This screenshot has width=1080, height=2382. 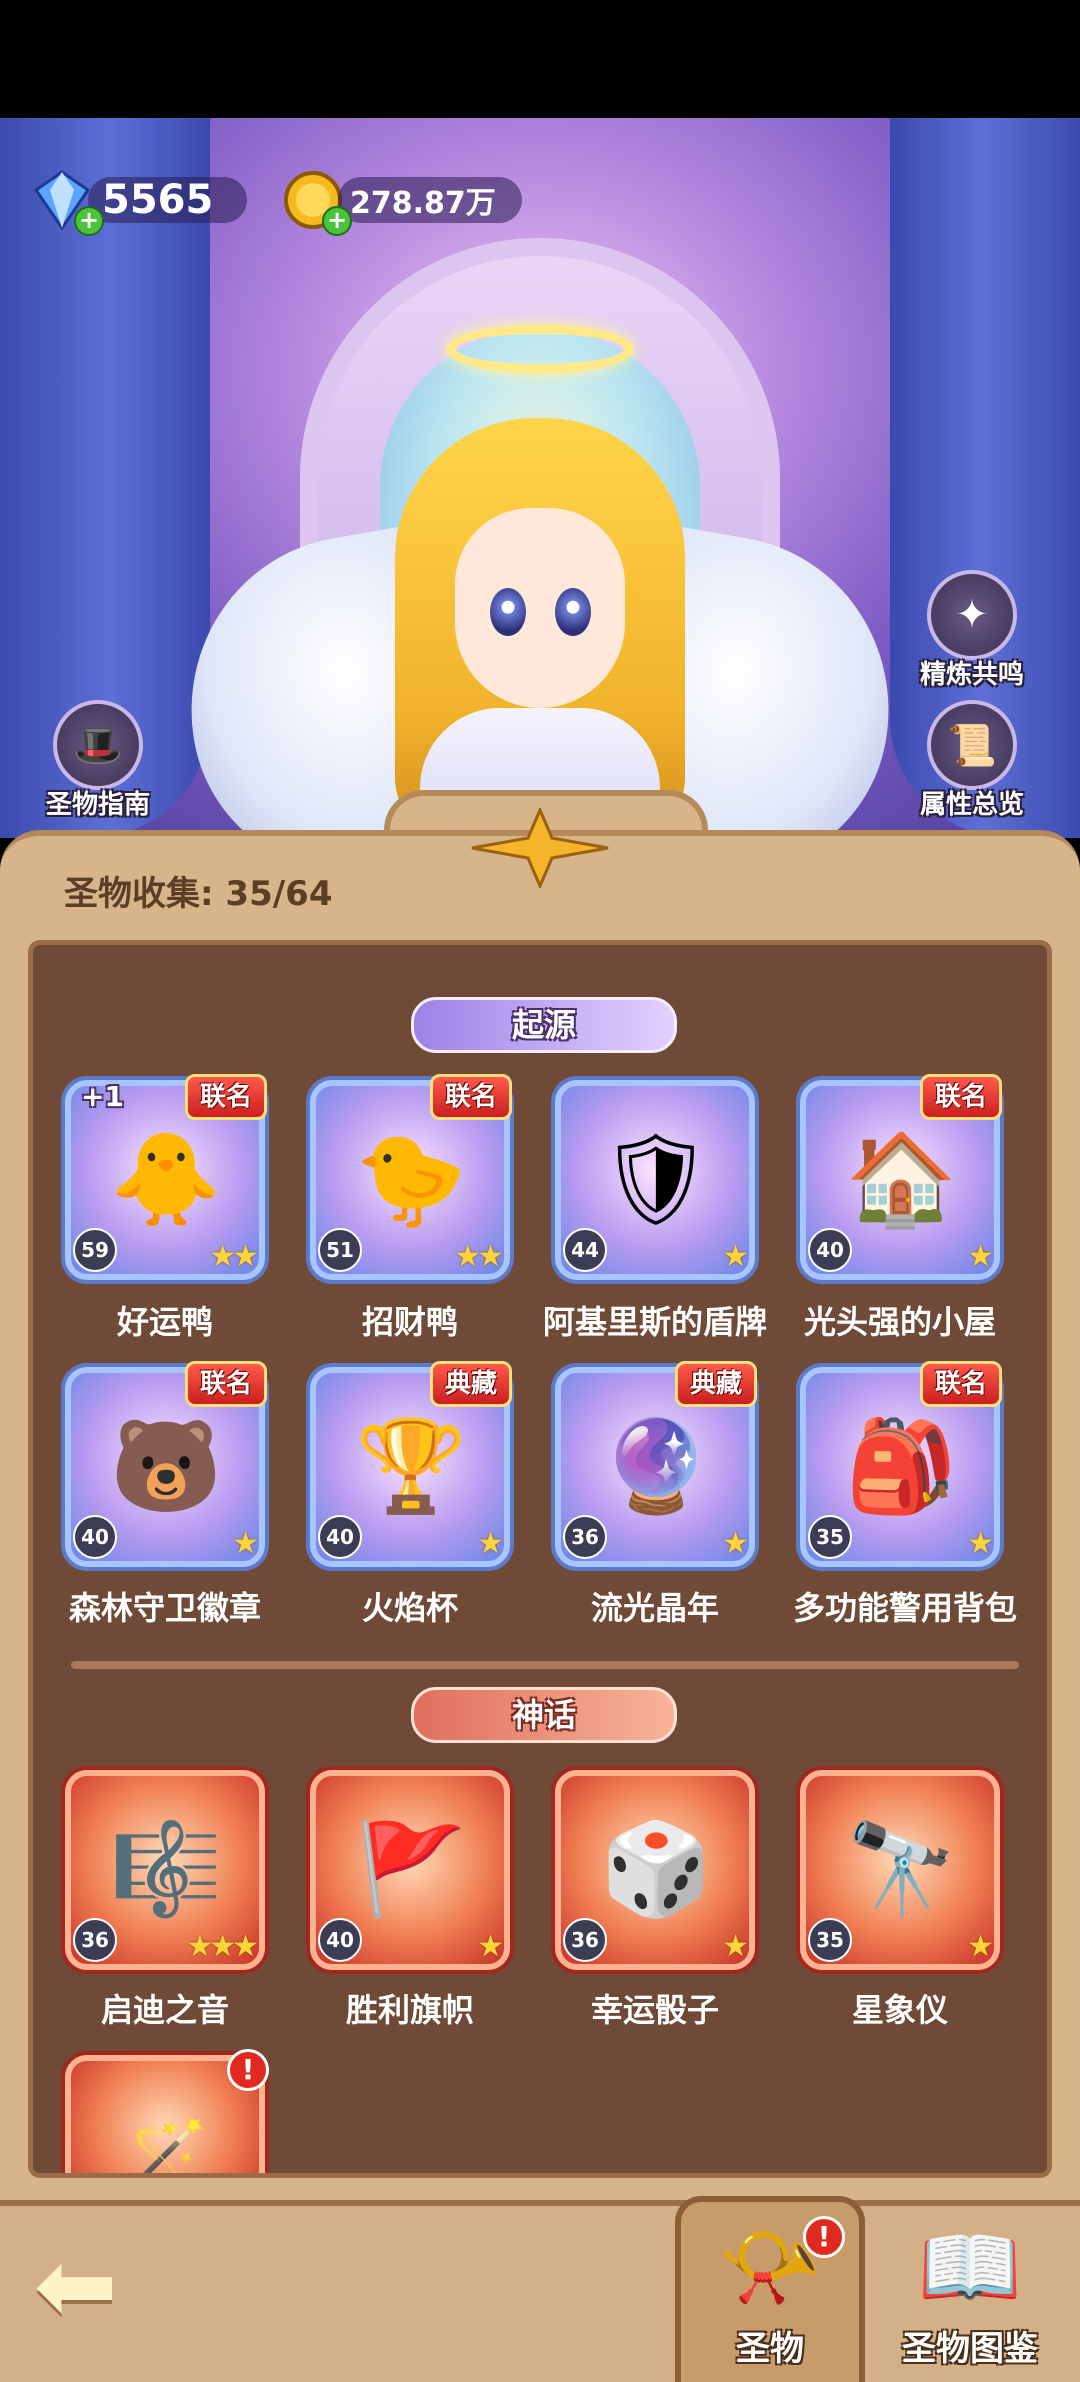 I want to click on lucky-cat-duck-icon: 🐤, so click(x=411, y=1179).